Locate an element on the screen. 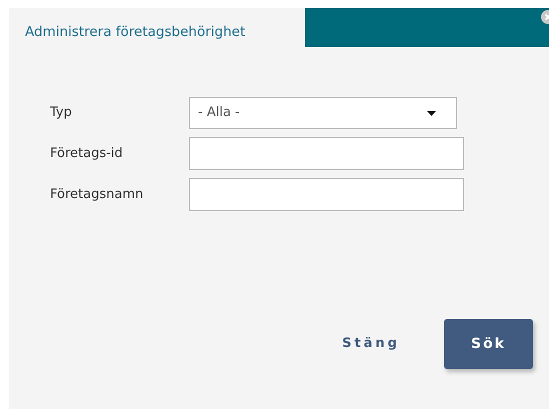 The width and height of the screenshot is (549, 409). type-dropdown: - Alla - is located at coordinates (323, 113).